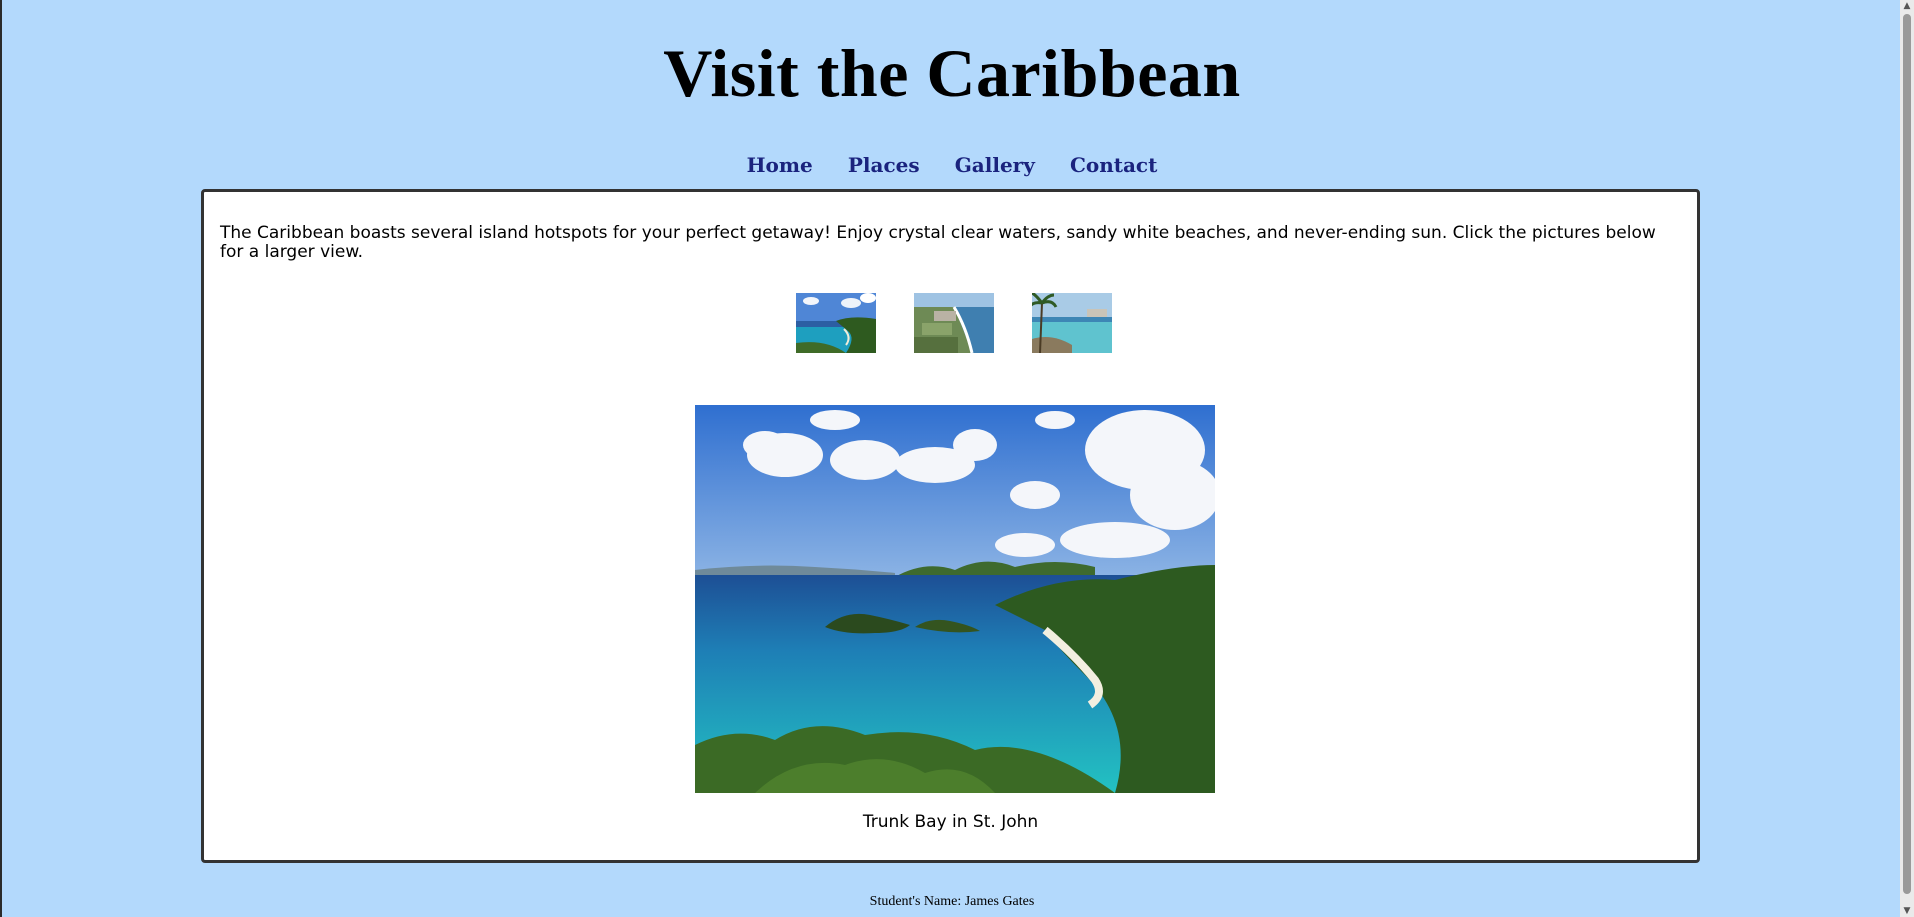 The width and height of the screenshot is (1914, 917). I want to click on scrollbar-thumb, so click(1907, 454).